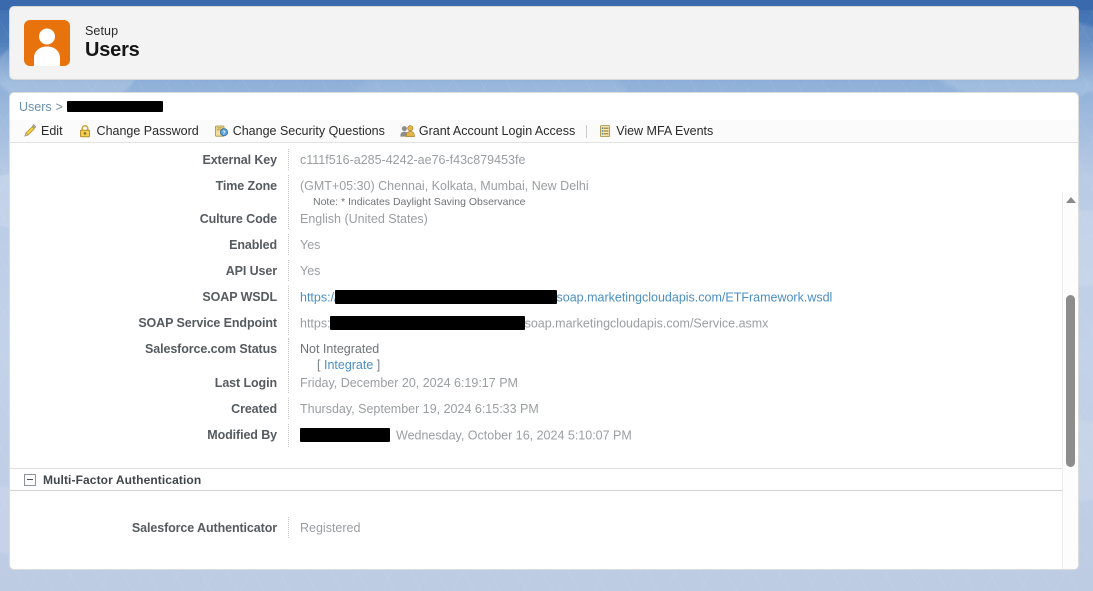 The height and width of the screenshot is (591, 1093). What do you see at coordinates (242, 435) in the screenshot?
I see `field-label-modified-by: Modified By` at bounding box center [242, 435].